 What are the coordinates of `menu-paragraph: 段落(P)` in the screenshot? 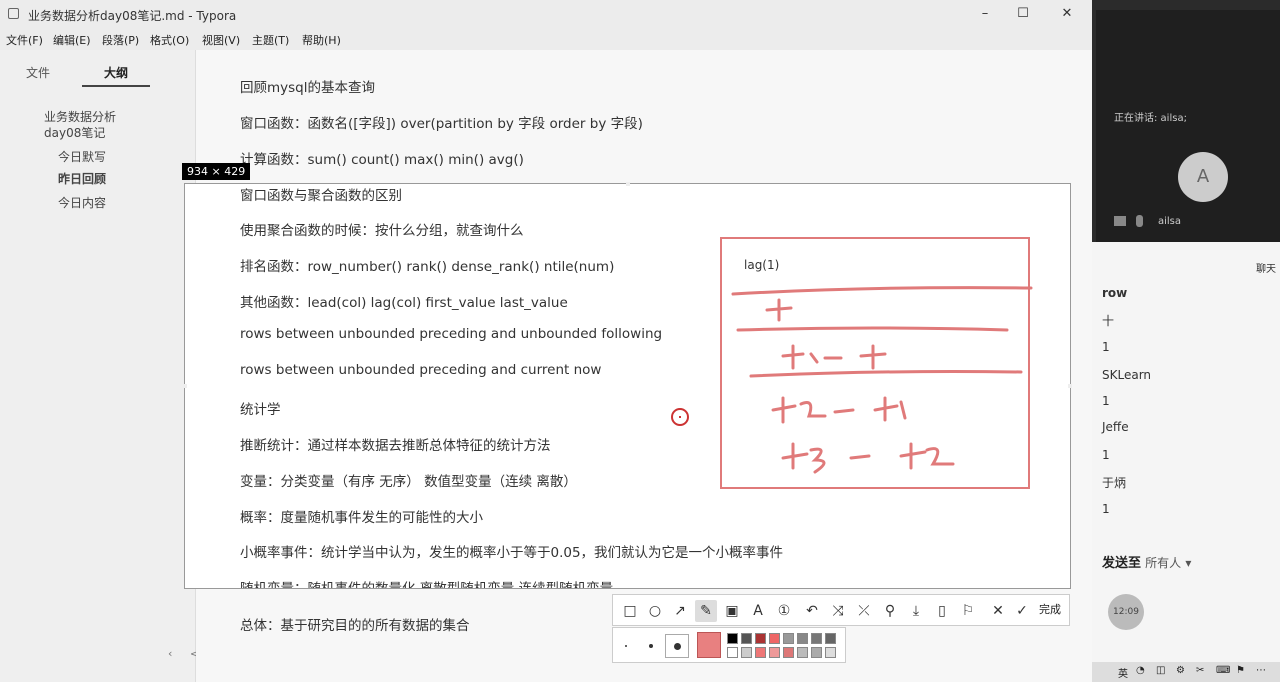 It's located at (120, 40).